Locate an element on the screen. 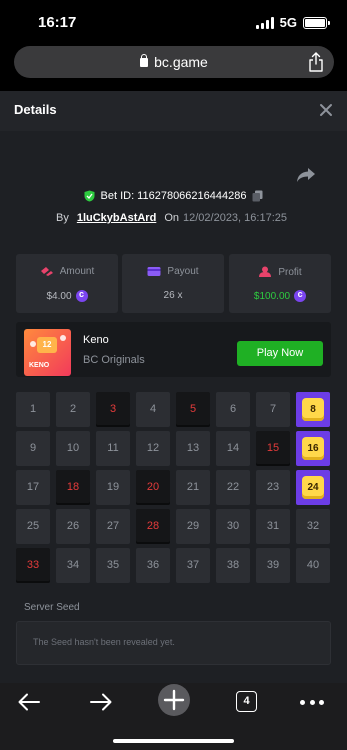  on-label: On is located at coordinates (171, 218).